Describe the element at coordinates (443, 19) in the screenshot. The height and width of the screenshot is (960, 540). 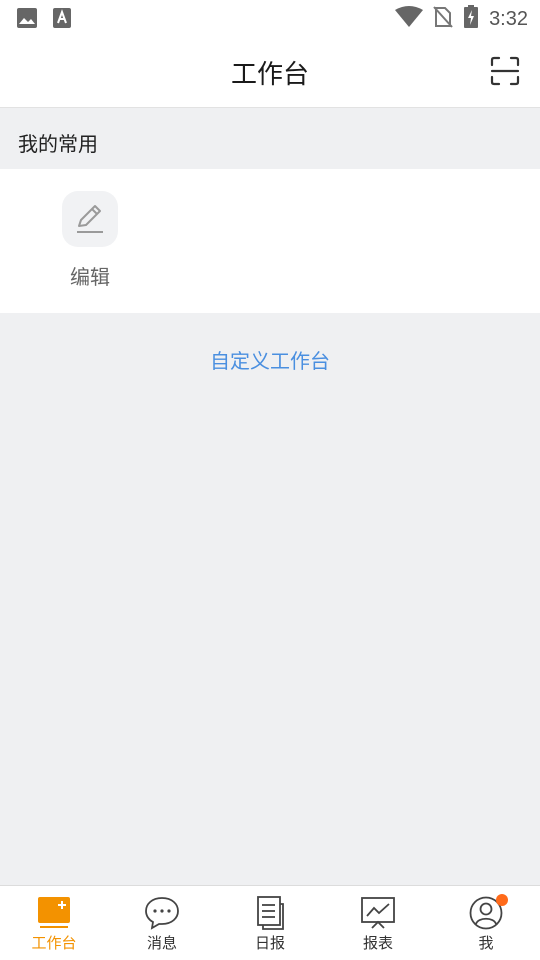
I see `no-sim-icon` at that location.